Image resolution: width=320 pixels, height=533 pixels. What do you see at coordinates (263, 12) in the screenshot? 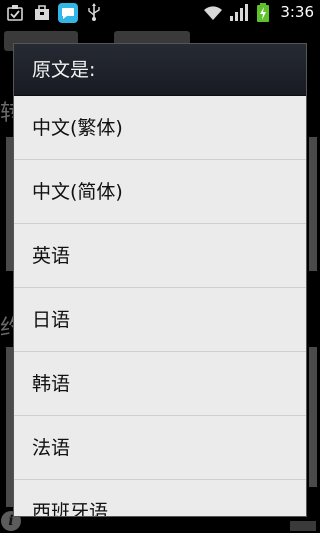
I see `battery-charging-icon` at bounding box center [263, 12].